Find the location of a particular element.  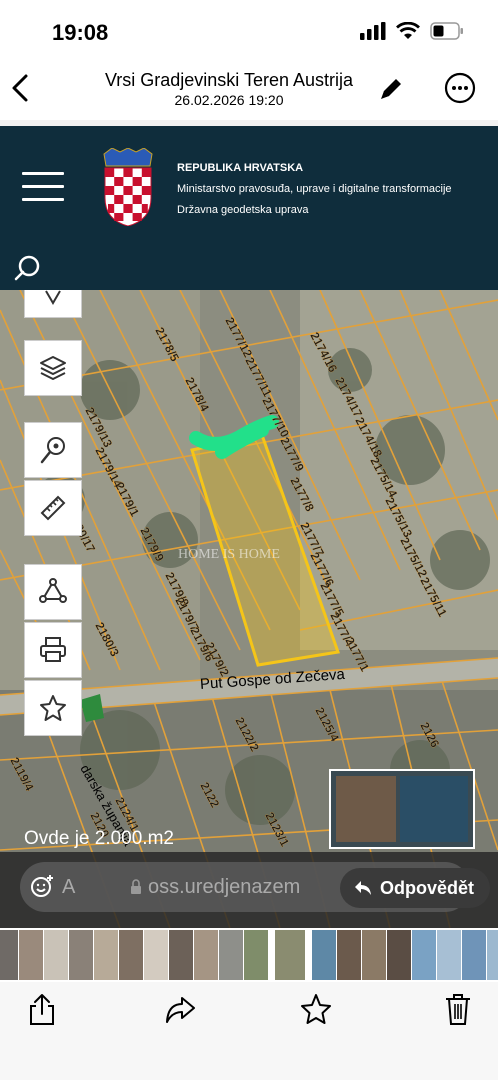

ruler-icon is located at coordinates (53, 508).